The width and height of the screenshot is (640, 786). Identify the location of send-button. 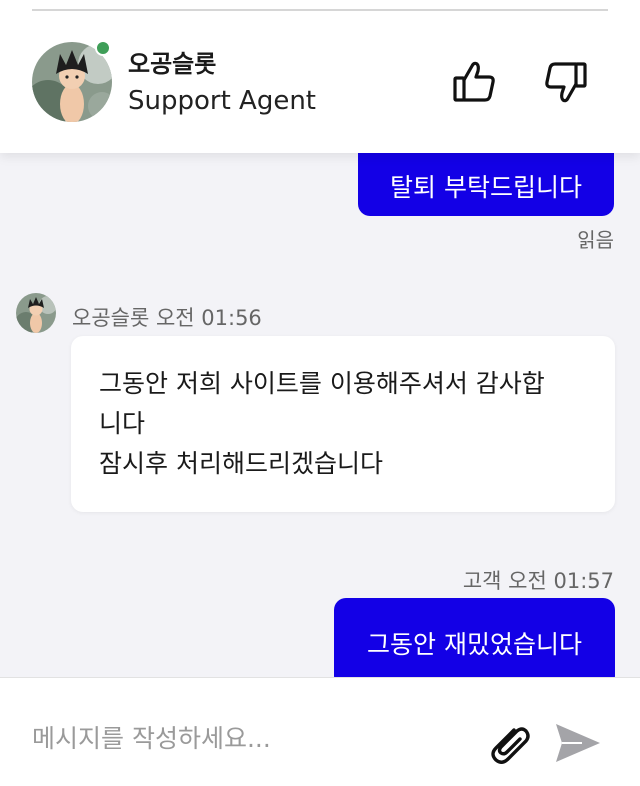
(578, 743).